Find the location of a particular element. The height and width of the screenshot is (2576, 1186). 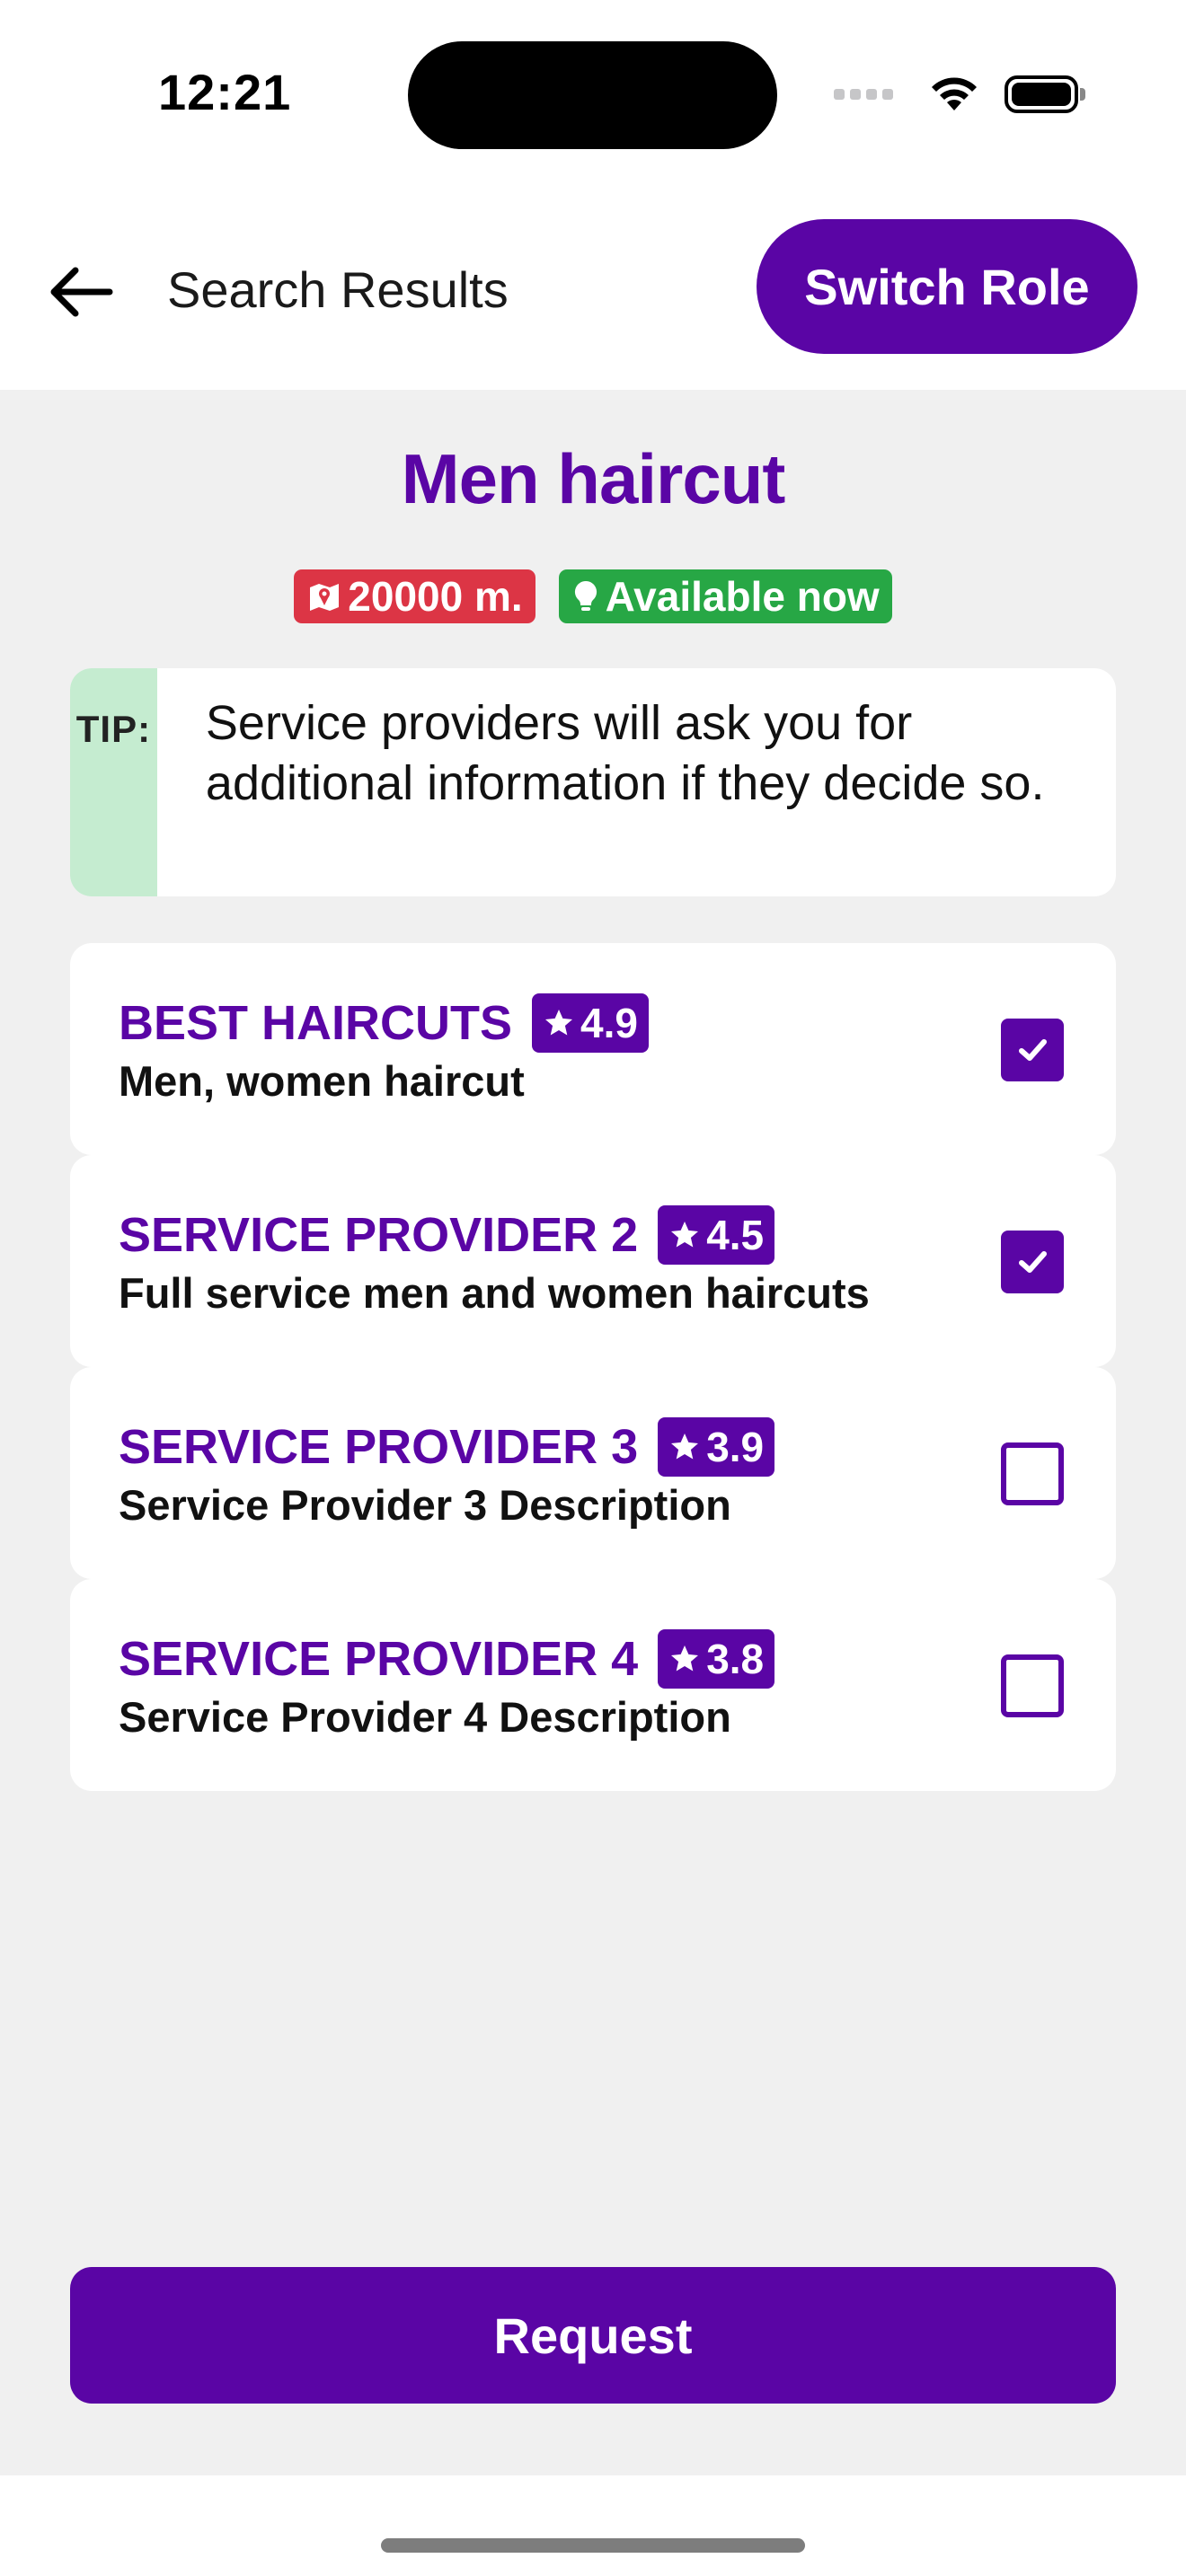

distance-badge: 20000 m. is located at coordinates (414, 596).